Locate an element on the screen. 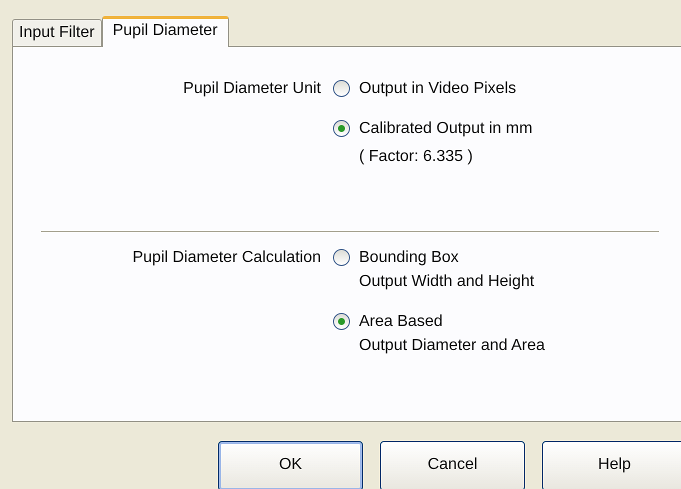  factor-text: ( Factor: 6.335 ) is located at coordinates (416, 157).